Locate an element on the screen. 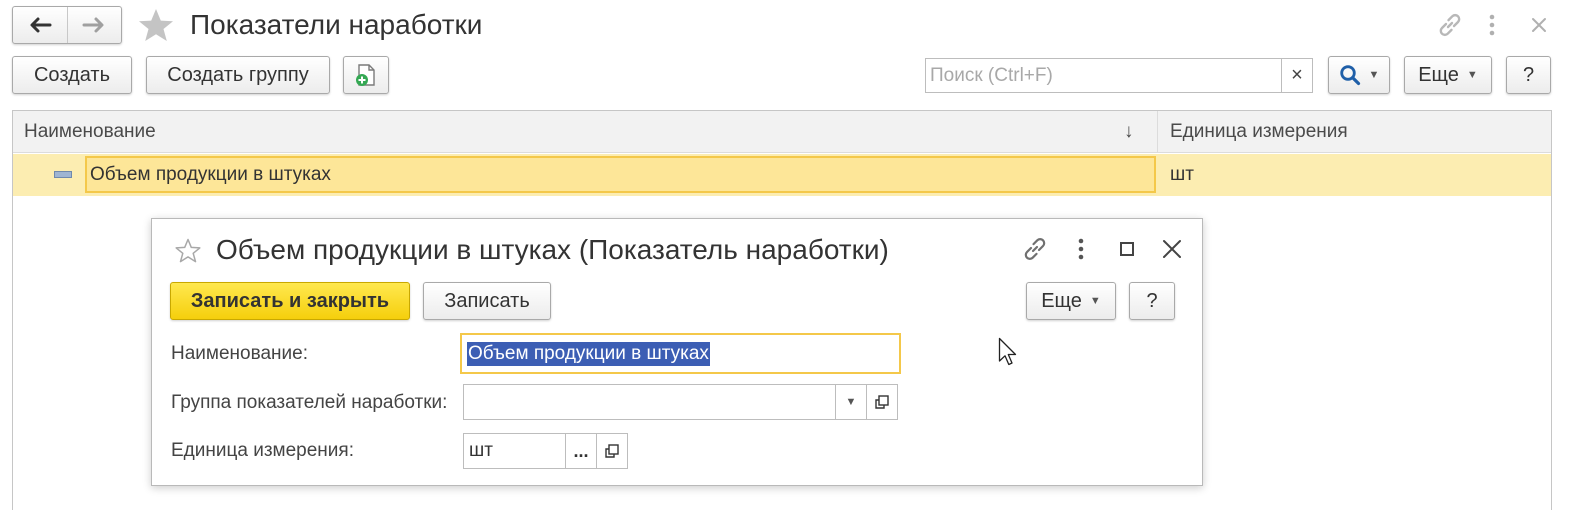  unit-open-button is located at coordinates (611, 451).